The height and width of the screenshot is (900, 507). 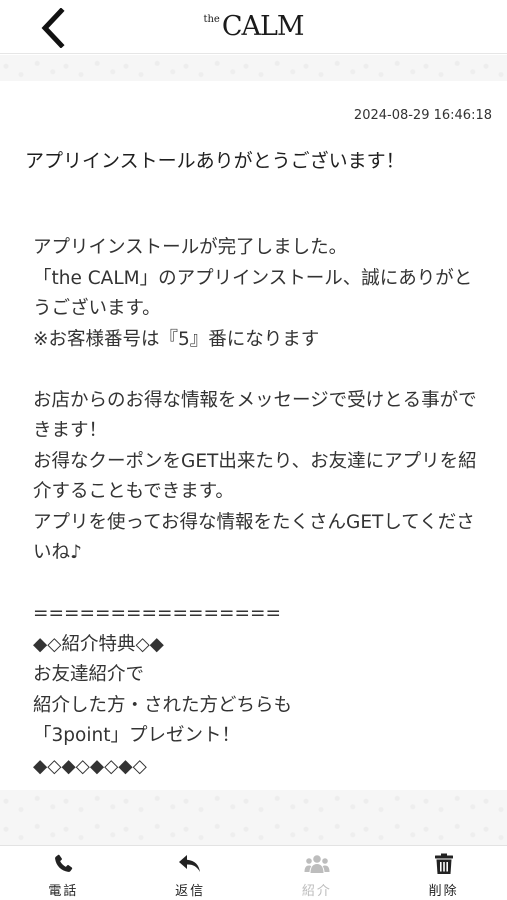 What do you see at coordinates (253, 817) in the screenshot?
I see `texture-band-bottom` at bounding box center [253, 817].